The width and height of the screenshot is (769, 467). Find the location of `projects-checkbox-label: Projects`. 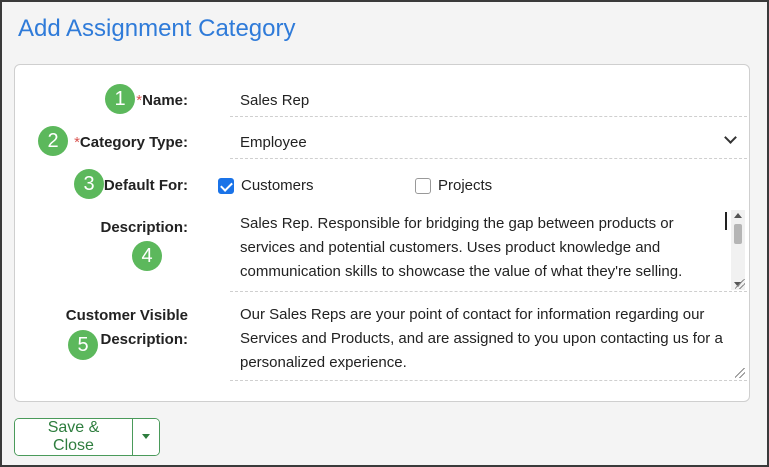

projects-checkbox-label: Projects is located at coordinates (465, 185).